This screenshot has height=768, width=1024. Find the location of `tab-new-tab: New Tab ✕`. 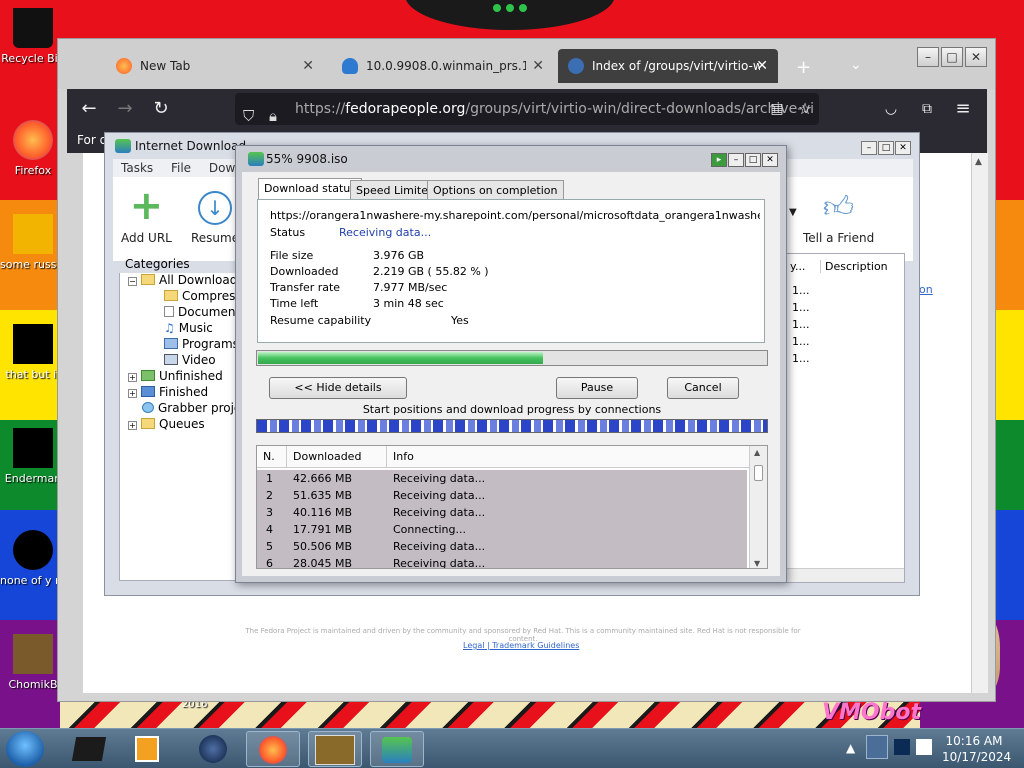

tab-new-tab: New Tab ✕ is located at coordinates (215, 66).